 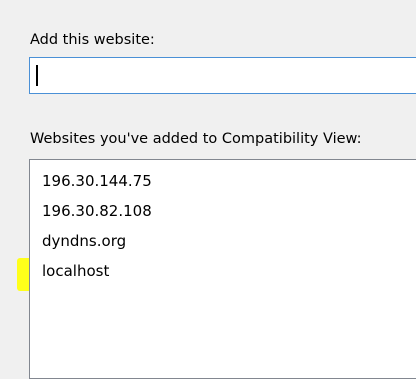 I want to click on list-item-site-1: 196.30.144.75, so click(x=97, y=181).